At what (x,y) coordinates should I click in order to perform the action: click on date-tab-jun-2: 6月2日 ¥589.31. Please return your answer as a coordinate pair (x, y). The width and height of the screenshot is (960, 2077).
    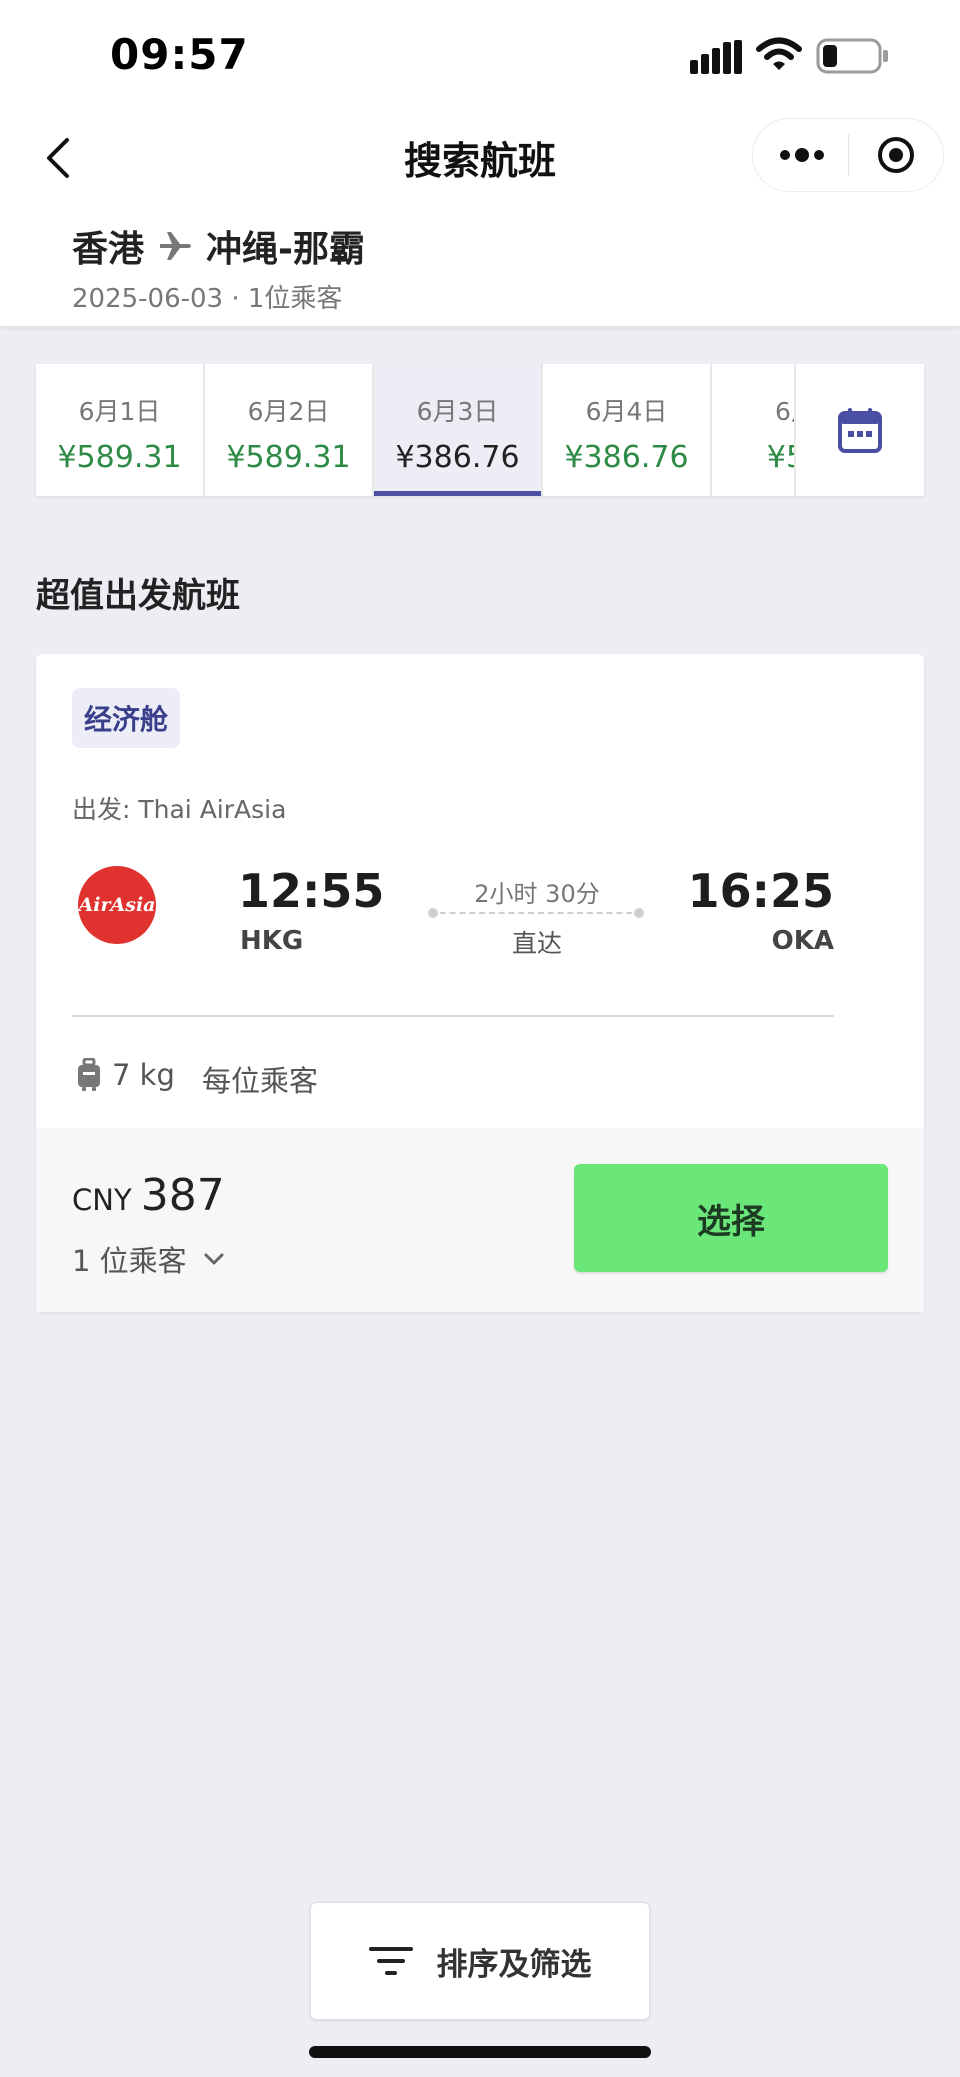
    Looking at the image, I should click on (289, 430).